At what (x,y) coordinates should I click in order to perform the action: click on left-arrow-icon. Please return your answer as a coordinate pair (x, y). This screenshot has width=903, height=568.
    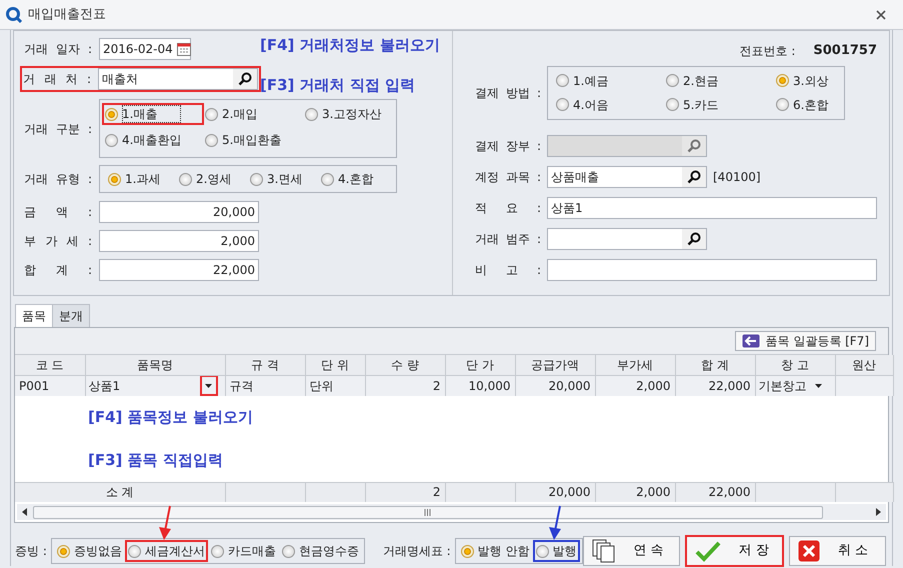
    Looking at the image, I should click on (25, 512).